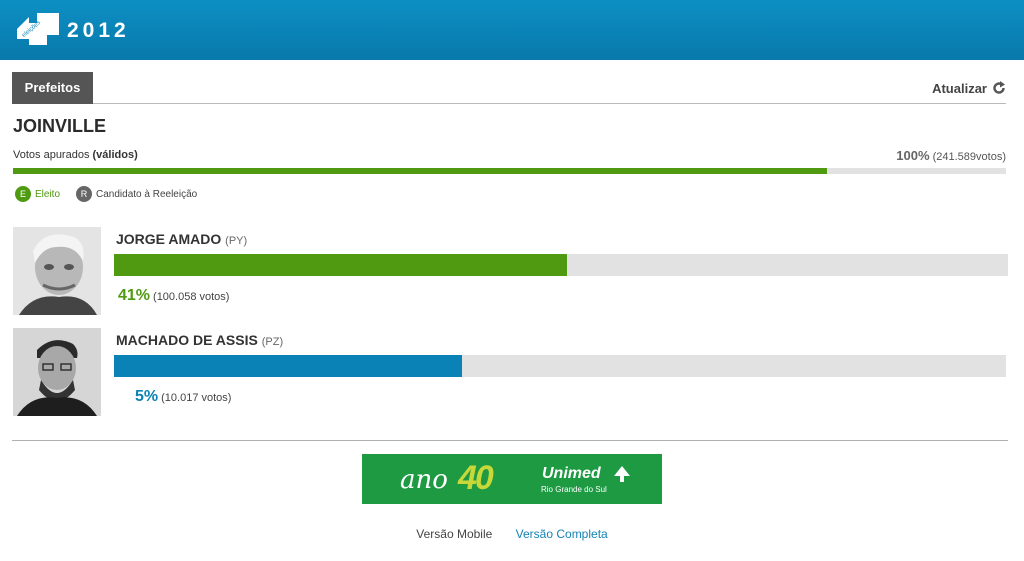 The image size is (1024, 561). I want to click on count-progress-fill, so click(420, 171).